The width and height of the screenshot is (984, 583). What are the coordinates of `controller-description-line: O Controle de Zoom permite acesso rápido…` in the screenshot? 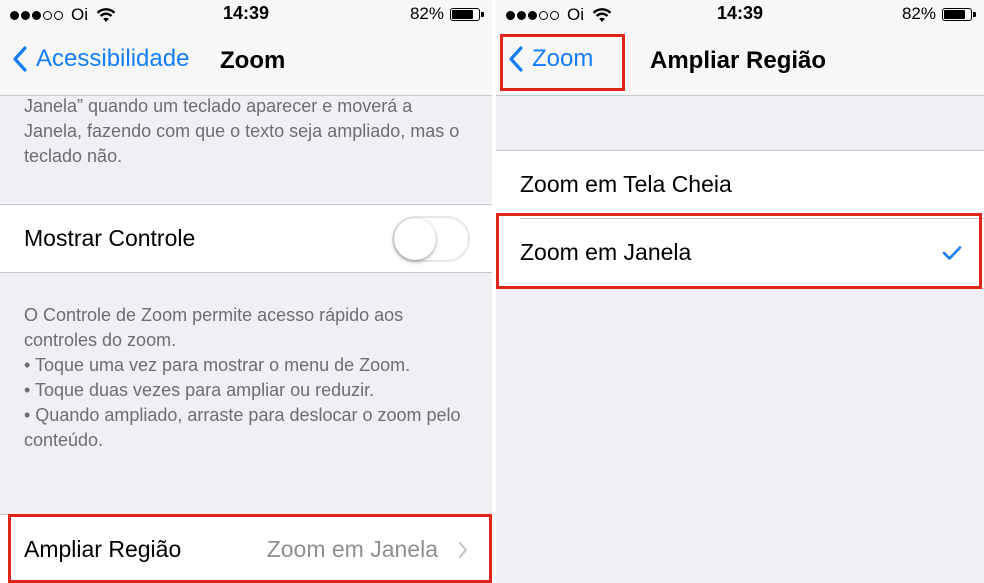 It's located at (214, 327).